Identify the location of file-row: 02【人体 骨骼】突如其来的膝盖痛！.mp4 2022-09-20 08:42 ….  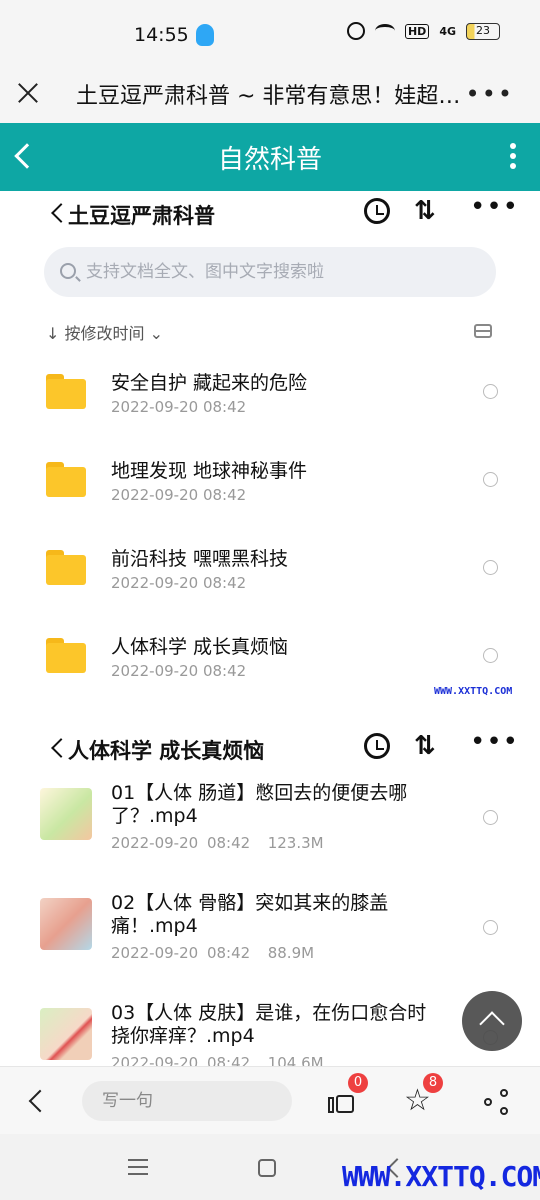
(270, 942).